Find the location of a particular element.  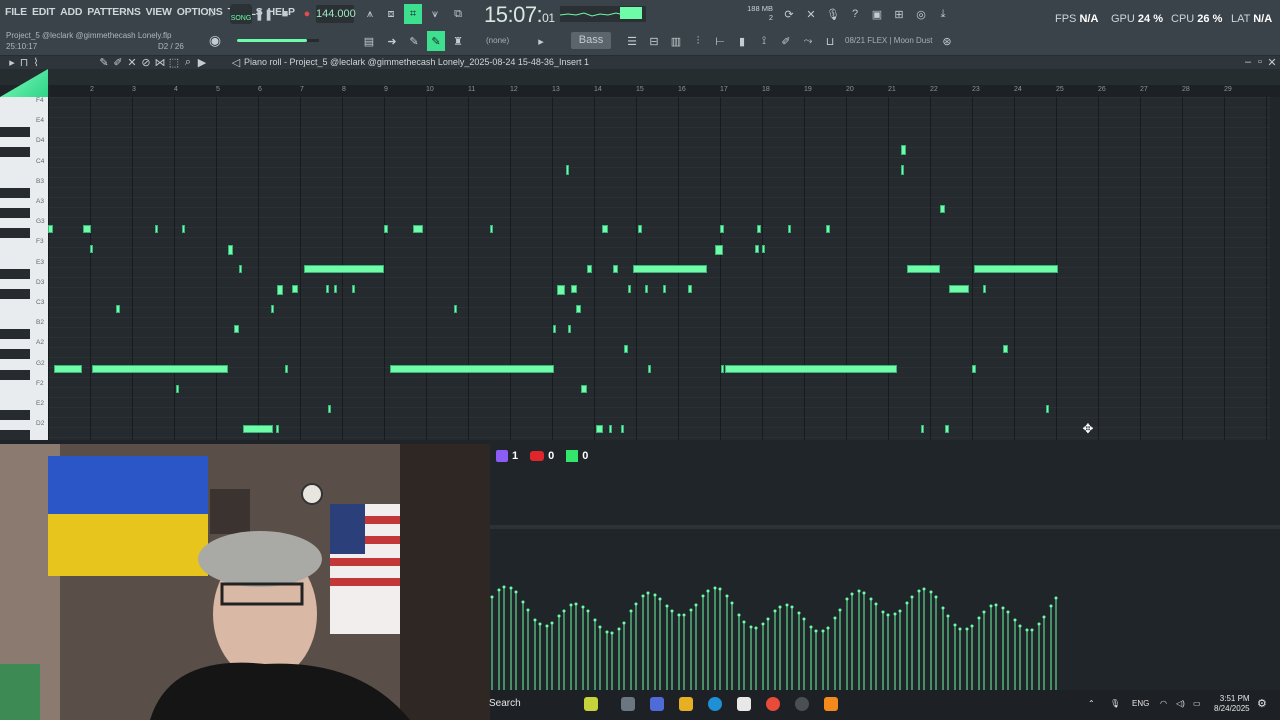

help-icon: ? is located at coordinates (855, 14).